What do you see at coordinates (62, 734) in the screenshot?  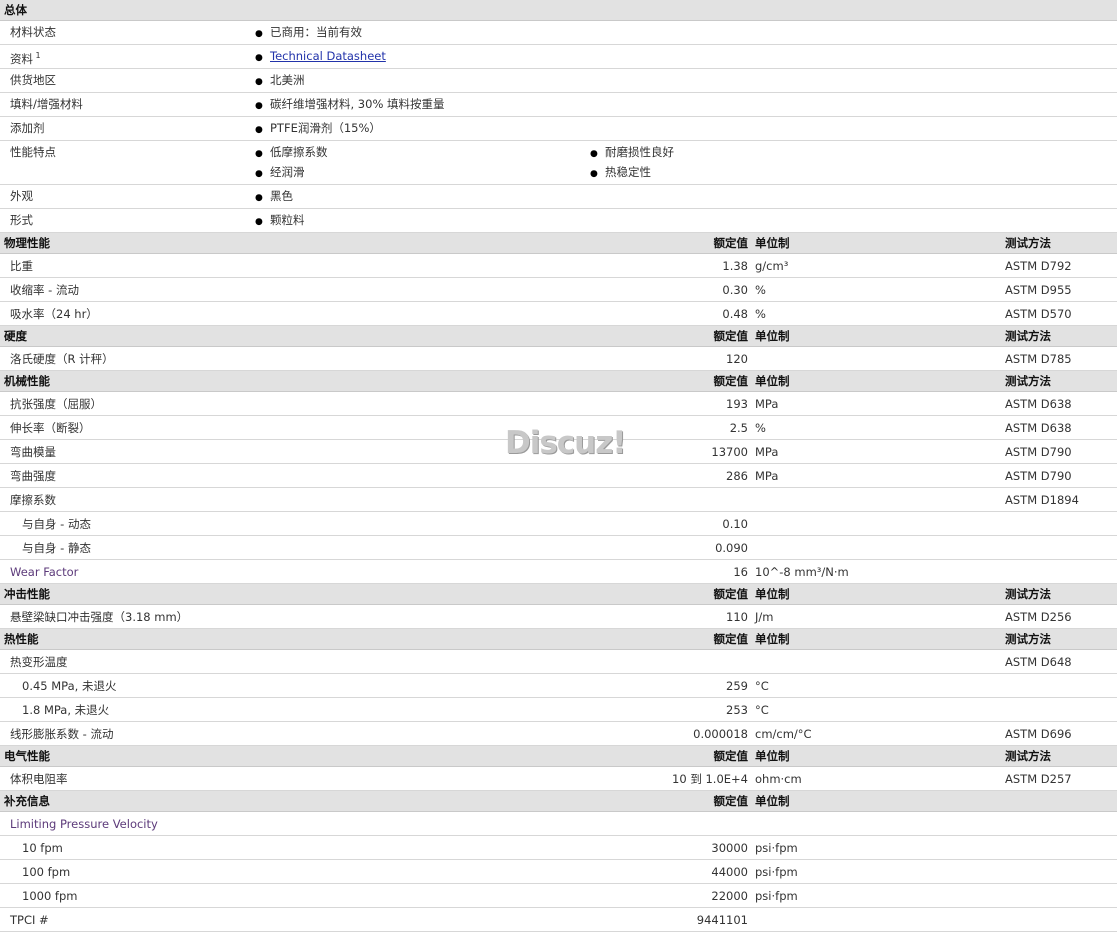 I see `property-label: 线形膨胀系数 - 流动` at bounding box center [62, 734].